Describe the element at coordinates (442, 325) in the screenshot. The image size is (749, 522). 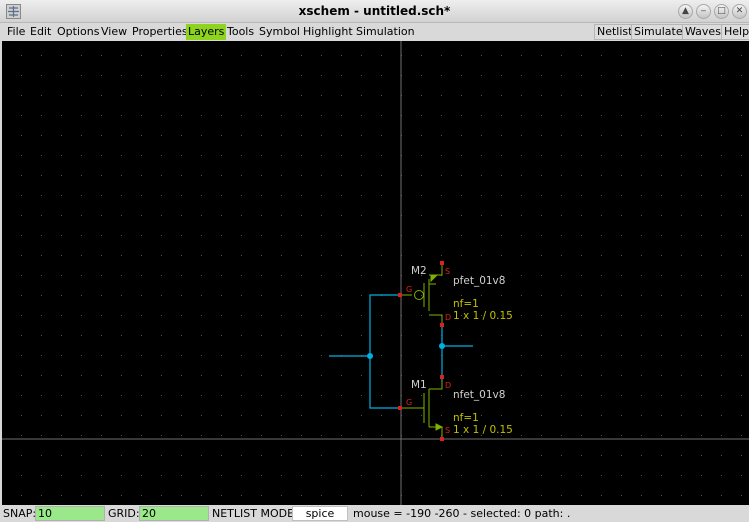
I see `m2-drain-pin` at that location.